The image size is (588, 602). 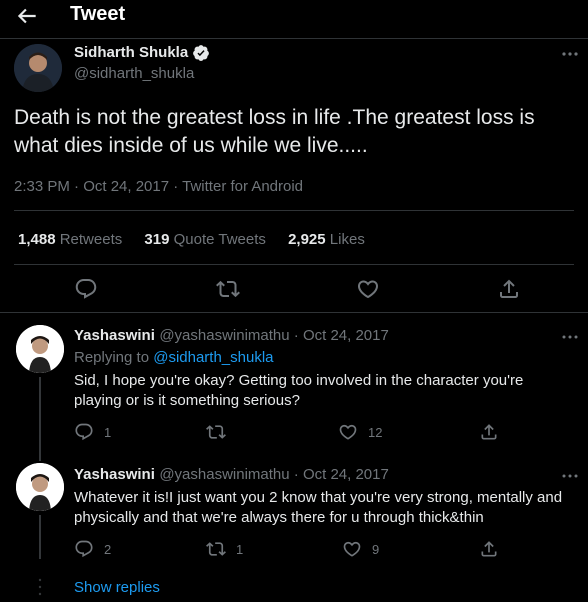 I want to click on likes-stat: 2,925 Likes, so click(x=326, y=239).